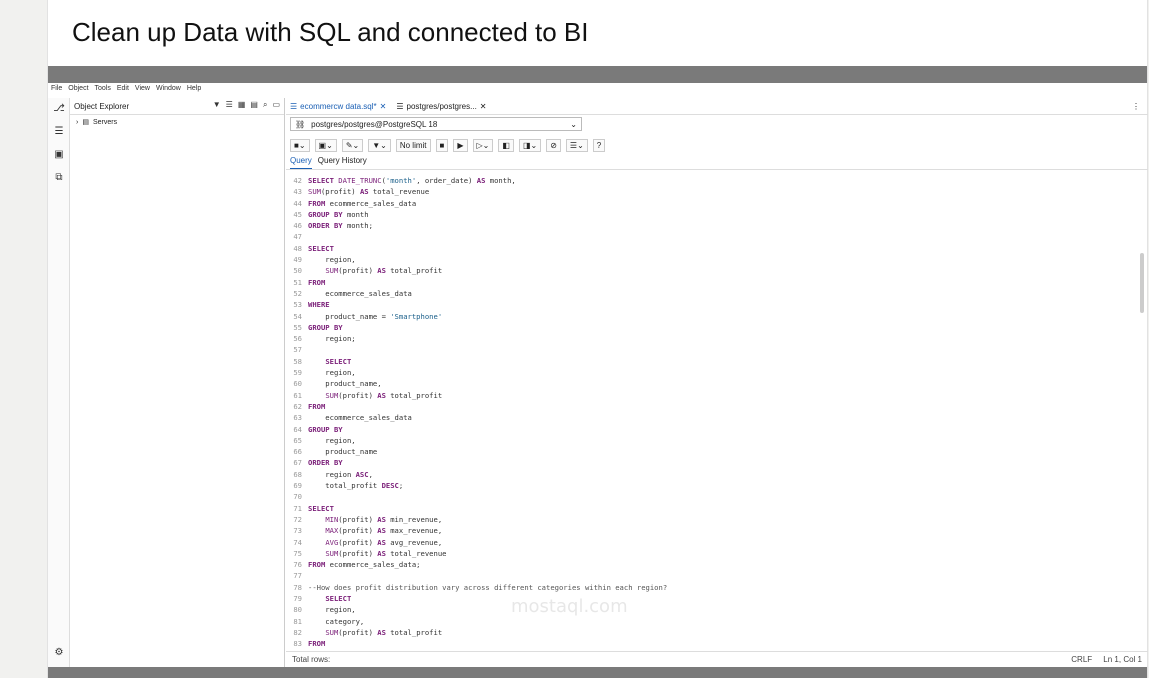 The width and height of the screenshot is (1149, 678). What do you see at coordinates (599, 145) in the screenshot?
I see `help-button: ?` at bounding box center [599, 145].